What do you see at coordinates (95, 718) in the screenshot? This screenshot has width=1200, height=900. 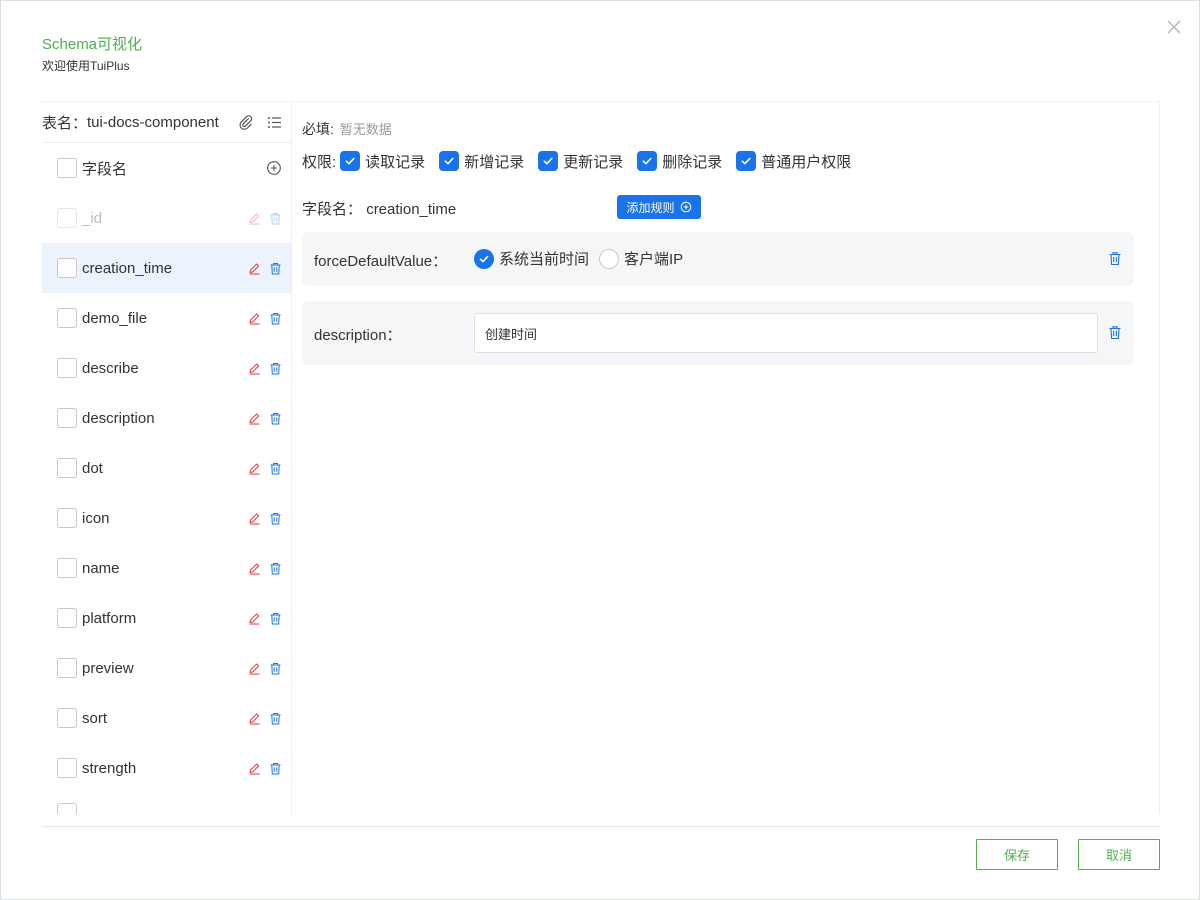 I see `field-name-label: sort` at bounding box center [95, 718].